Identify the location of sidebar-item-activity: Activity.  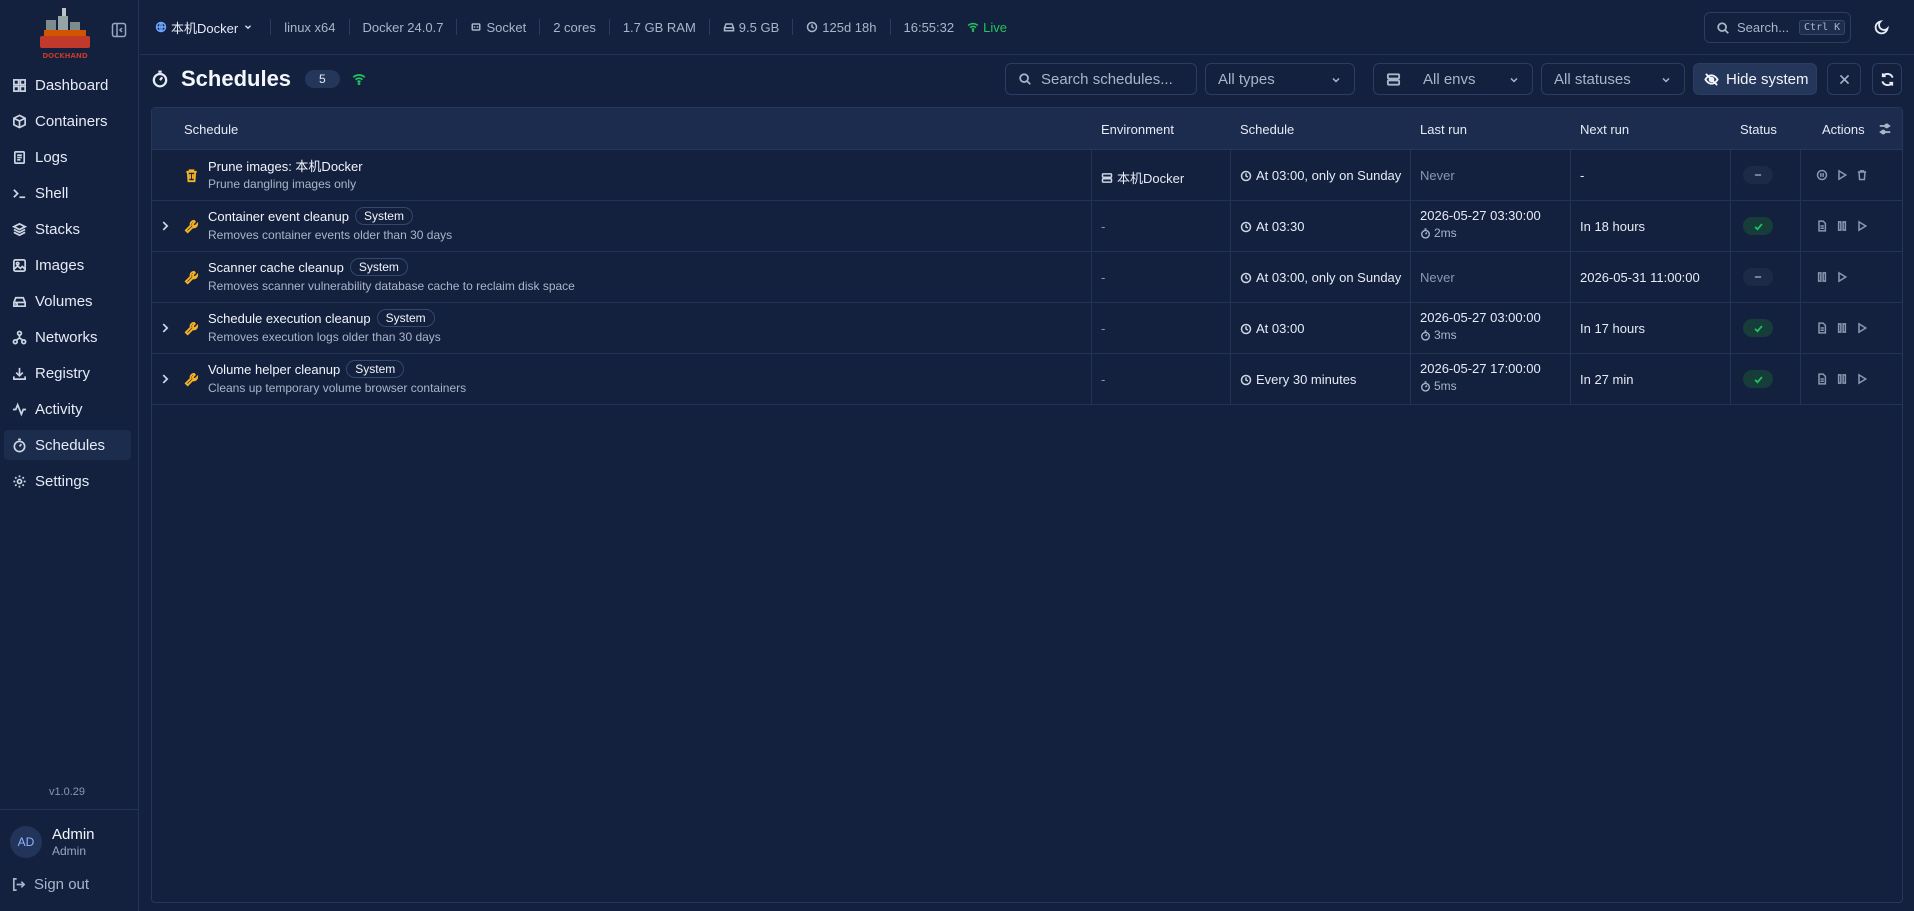
(67, 409).